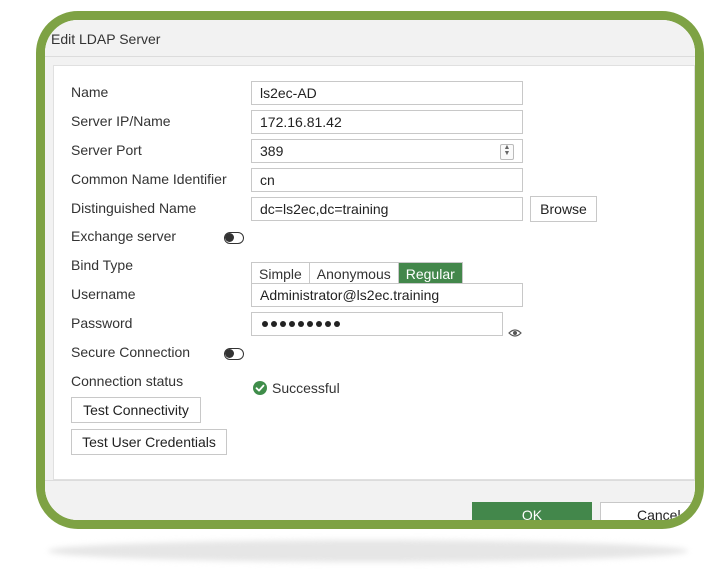 This screenshot has width=727, height=578. I want to click on server-port-value: 389, so click(272, 151).